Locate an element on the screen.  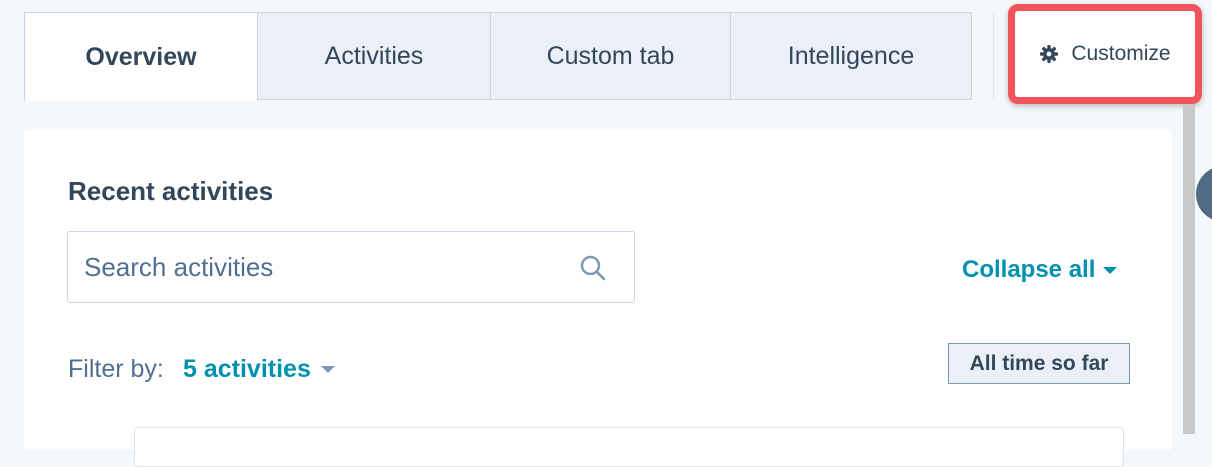
search-input is located at coordinates (319, 267).